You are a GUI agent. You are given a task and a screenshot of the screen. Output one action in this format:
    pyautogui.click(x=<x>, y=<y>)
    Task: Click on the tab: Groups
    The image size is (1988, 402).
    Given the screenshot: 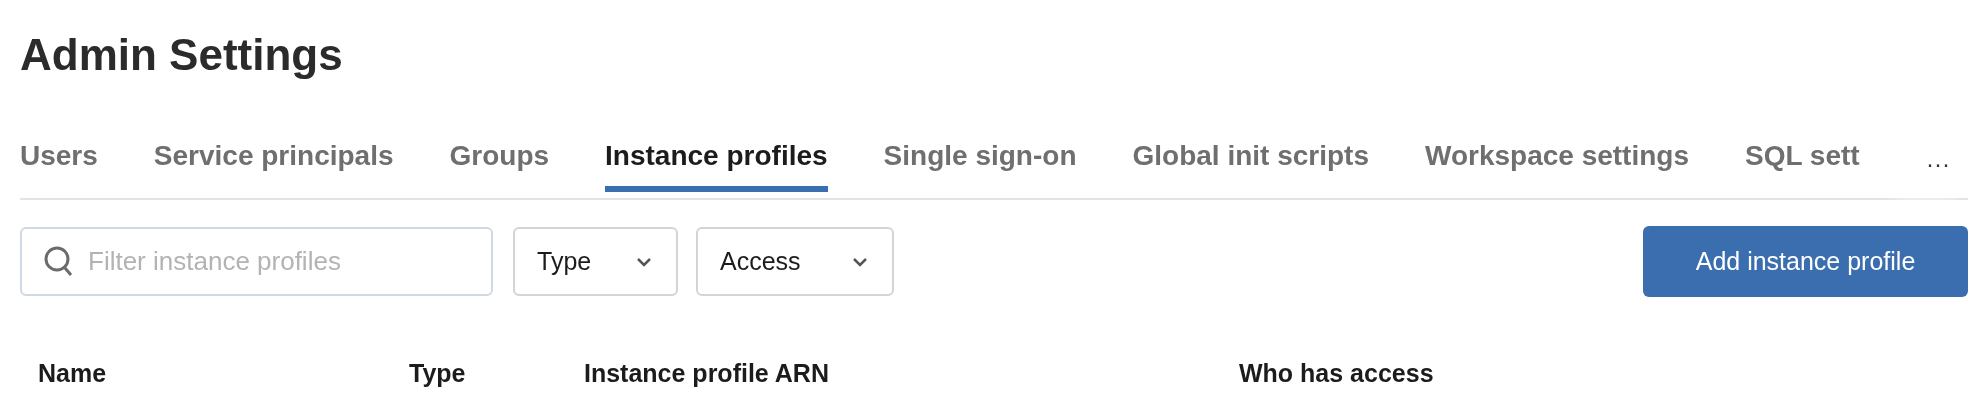 What is the action you would take?
    pyautogui.click(x=499, y=165)
    